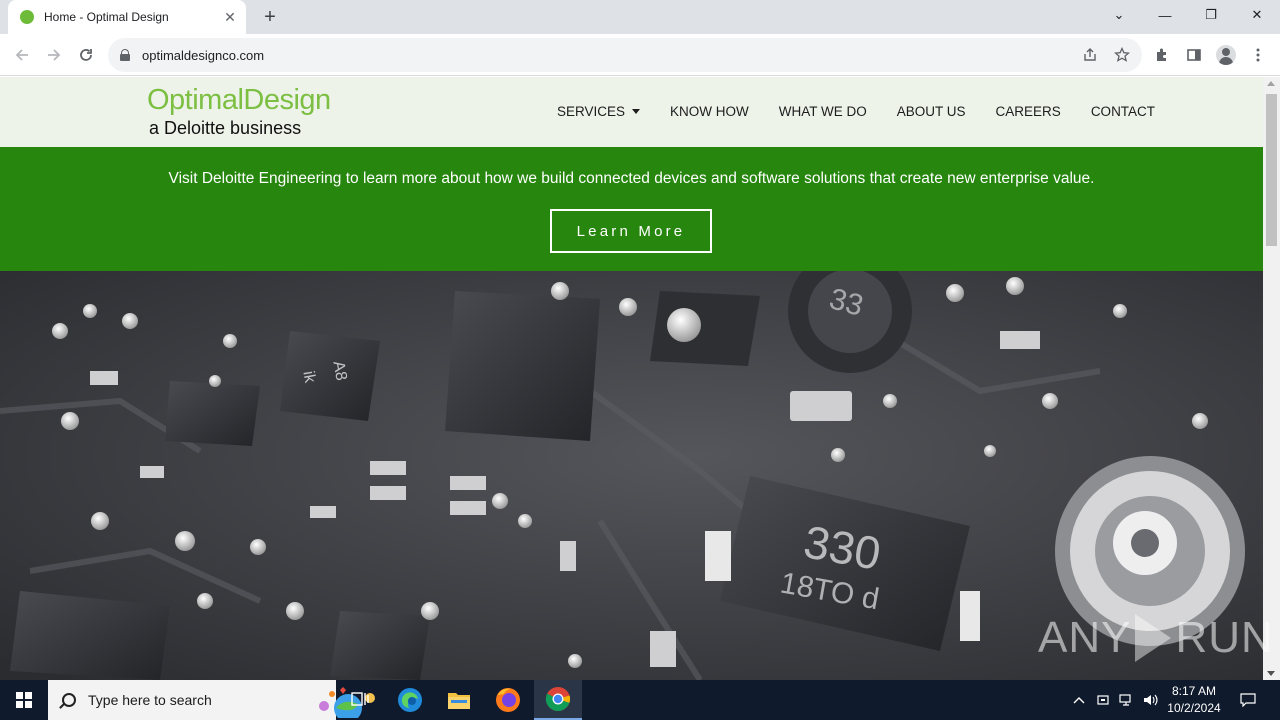  I want to click on forward-arrow-icon, so click(54, 55).